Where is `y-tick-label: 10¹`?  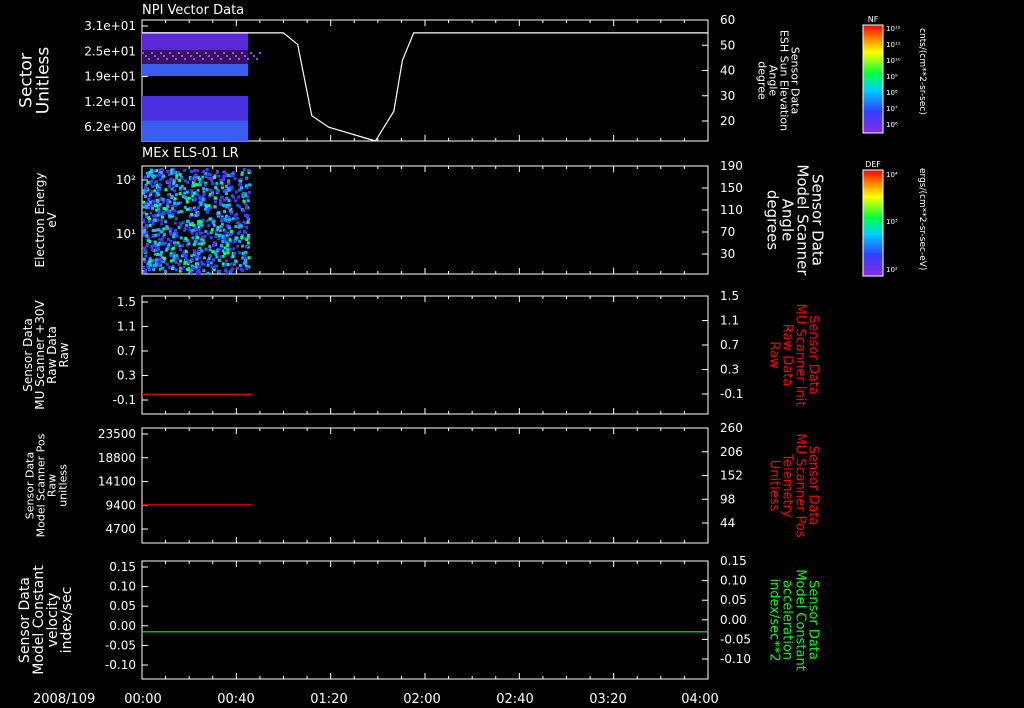 y-tick-label: 10¹ is located at coordinates (126, 234).